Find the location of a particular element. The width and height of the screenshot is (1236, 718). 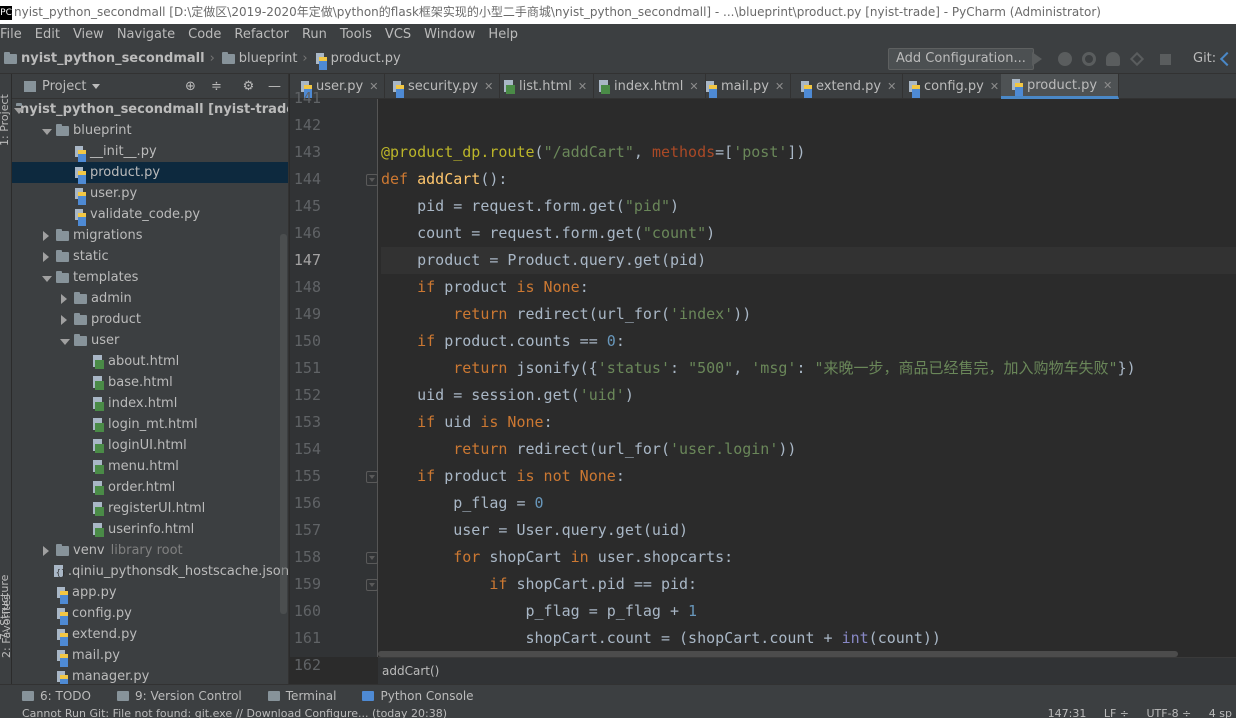

run-icon is located at coordinates (1037, 59).